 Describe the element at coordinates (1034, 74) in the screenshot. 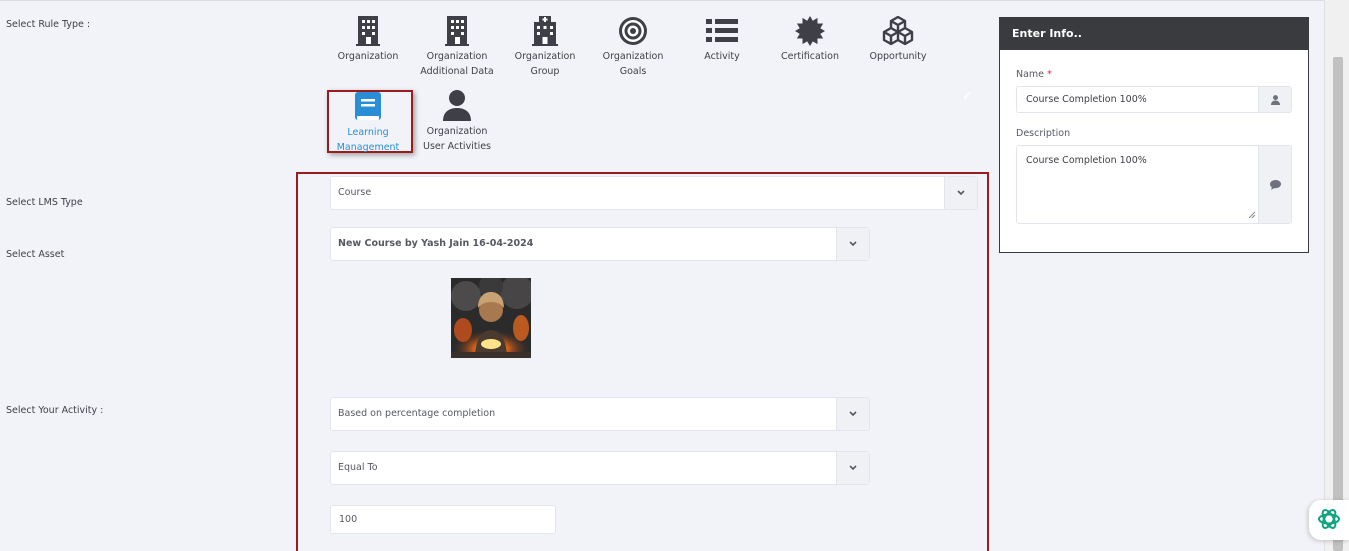

I see `name-label: Name *` at that location.